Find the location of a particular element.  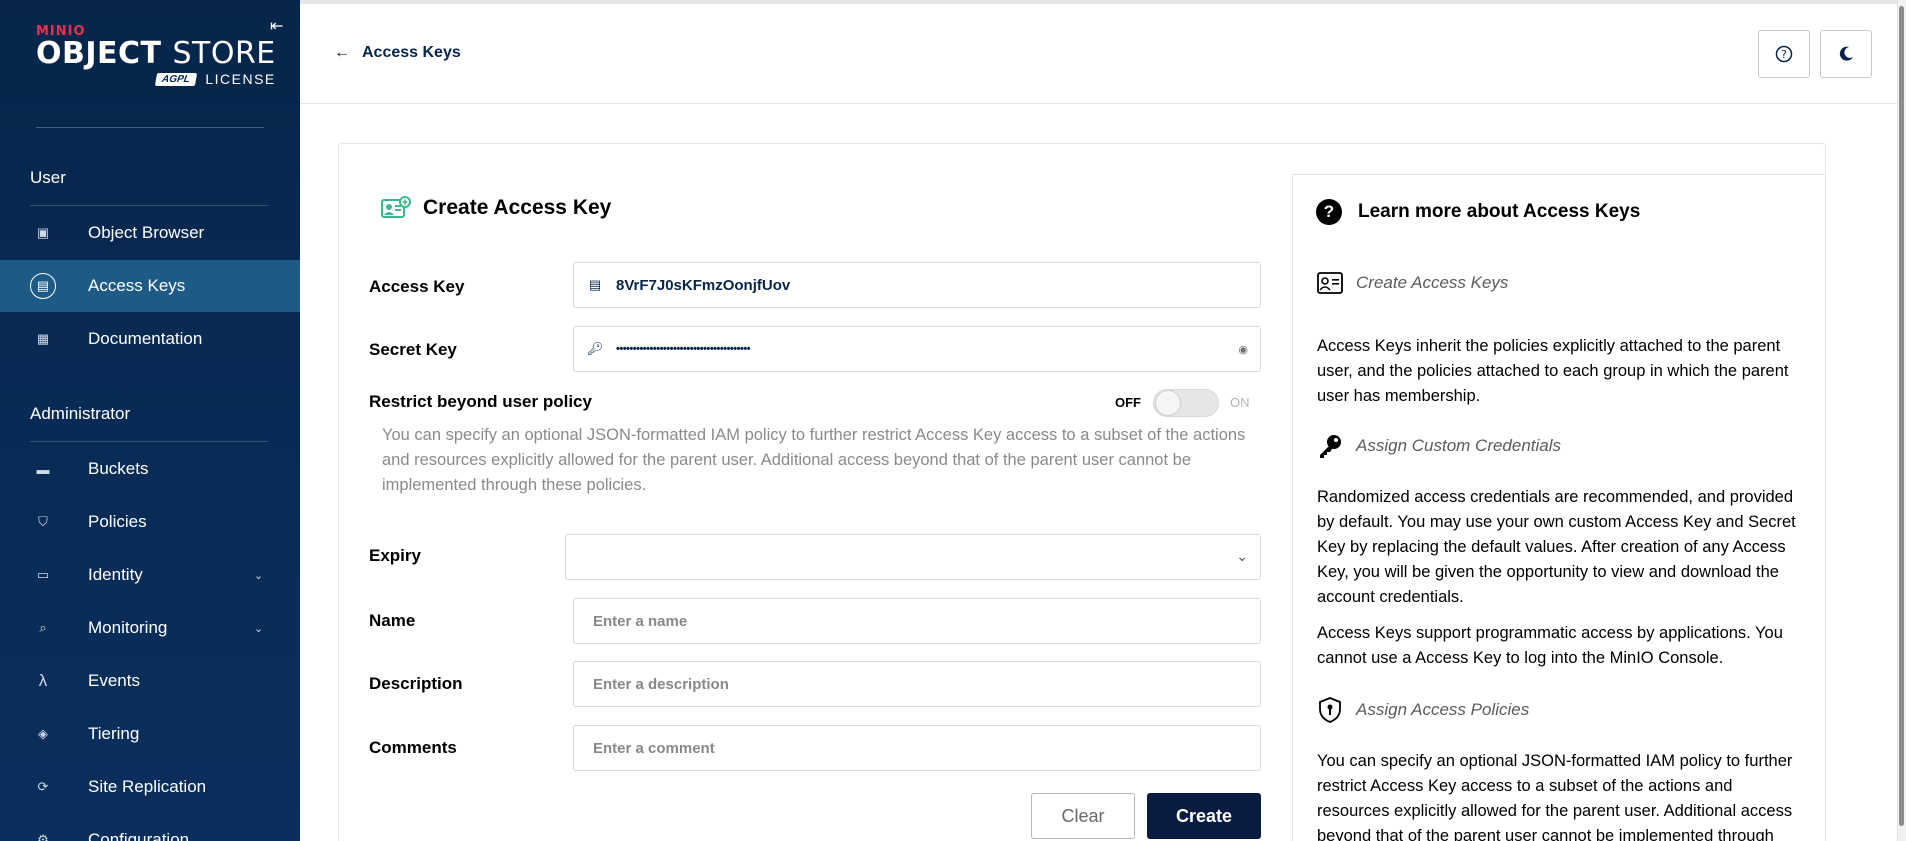

restrict-policy-label: Restrict beyond user policy is located at coordinates (480, 401).